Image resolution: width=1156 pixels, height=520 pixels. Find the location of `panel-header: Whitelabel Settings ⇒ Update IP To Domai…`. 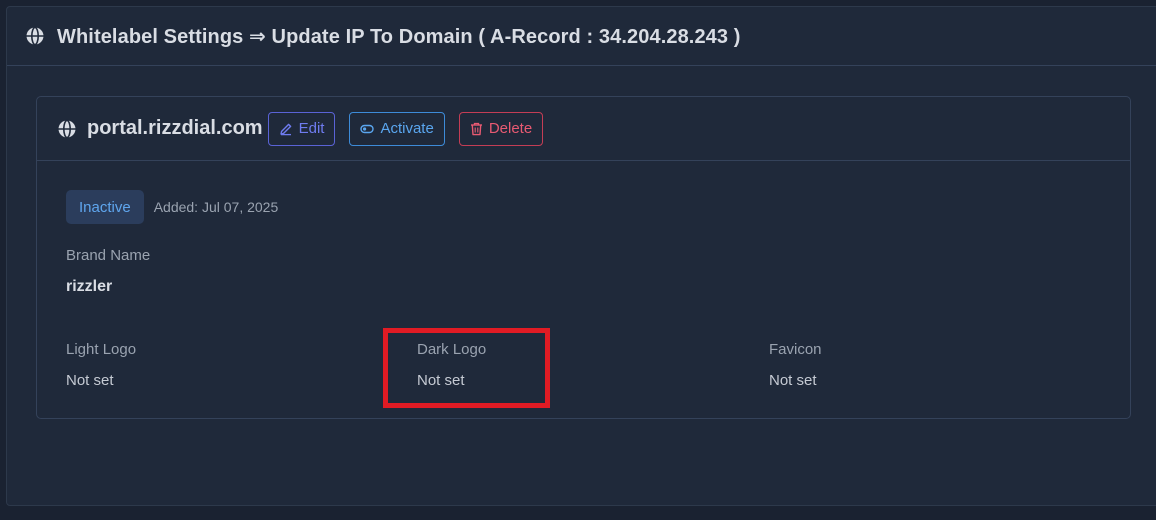

panel-header: Whitelabel Settings ⇒ Update IP To Domai… is located at coordinates (581, 36).